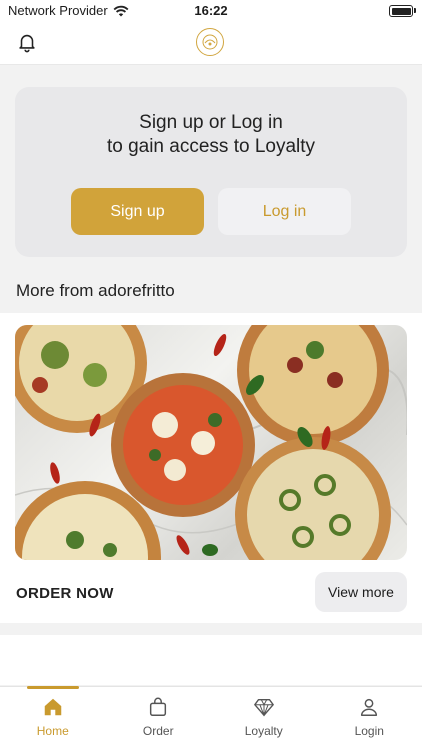  I want to click on brand-logo, so click(210, 42).